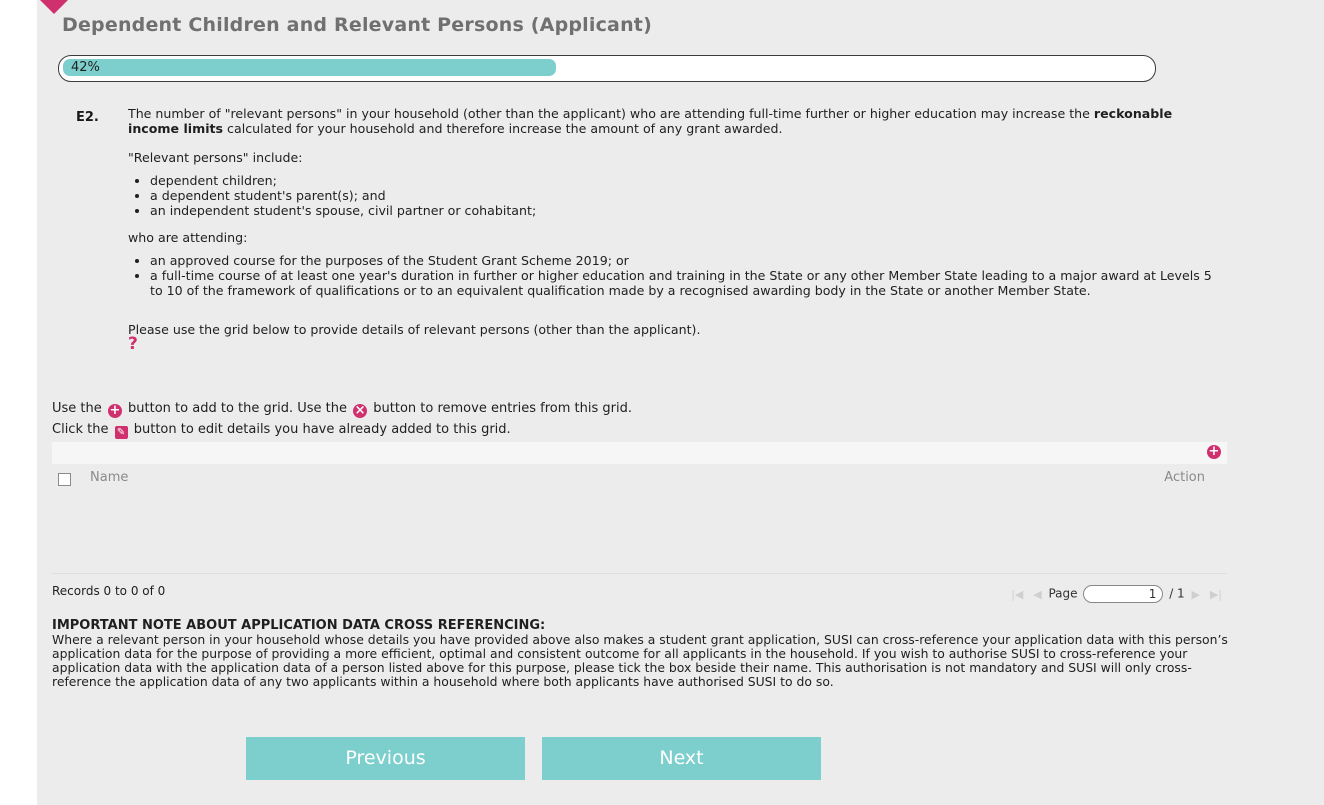 The image size is (1324, 805). I want to click on column-header-action: Action, so click(1184, 477).